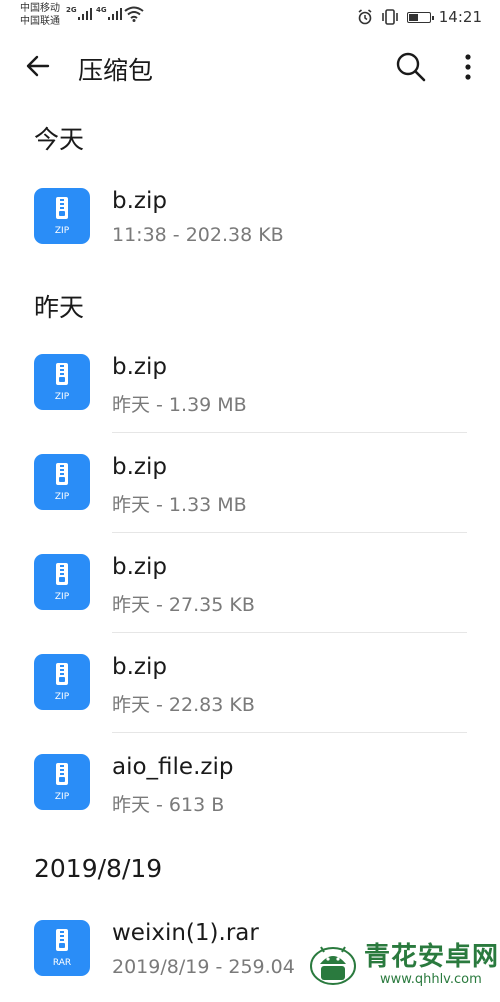 The image size is (500, 1002). I want to click on file-meta: 昨天 - 613 B, so click(168, 805).